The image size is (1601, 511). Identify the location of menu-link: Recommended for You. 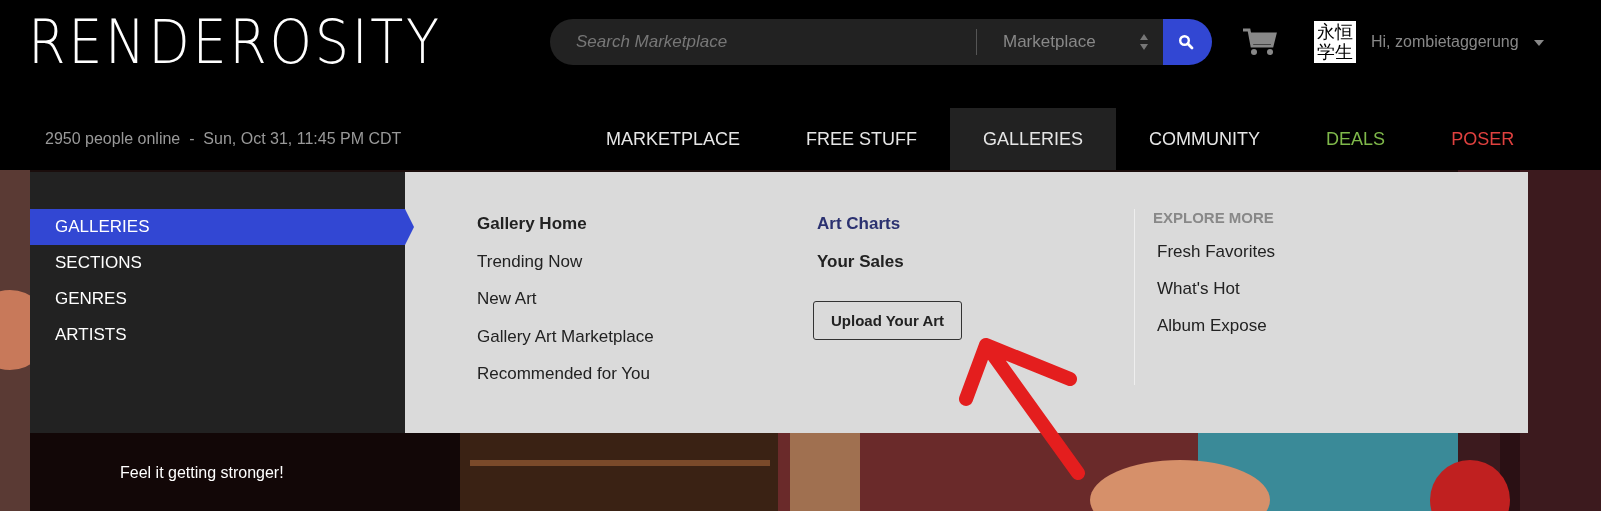
(563, 383).